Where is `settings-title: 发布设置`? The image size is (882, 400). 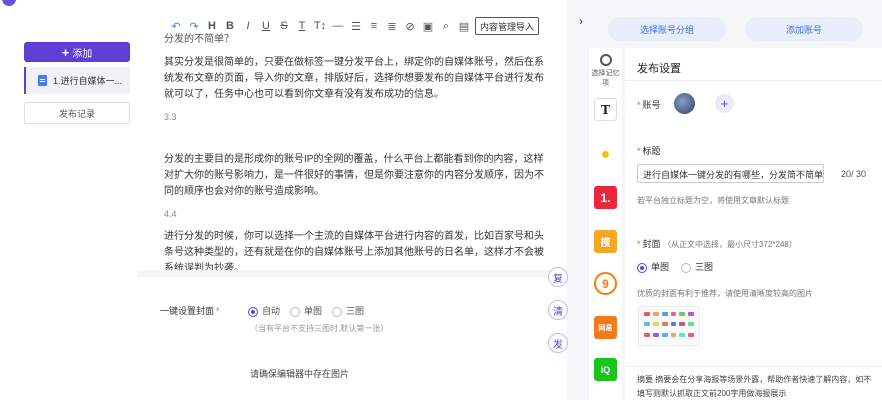 settings-title: 发布设置 is located at coordinates (659, 69).